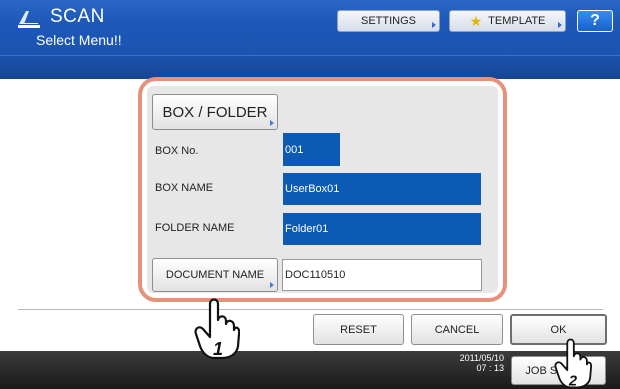 This screenshot has width=620, height=389. Describe the element at coordinates (217, 329) in the screenshot. I see `hand-pointer-icon: 1` at that location.